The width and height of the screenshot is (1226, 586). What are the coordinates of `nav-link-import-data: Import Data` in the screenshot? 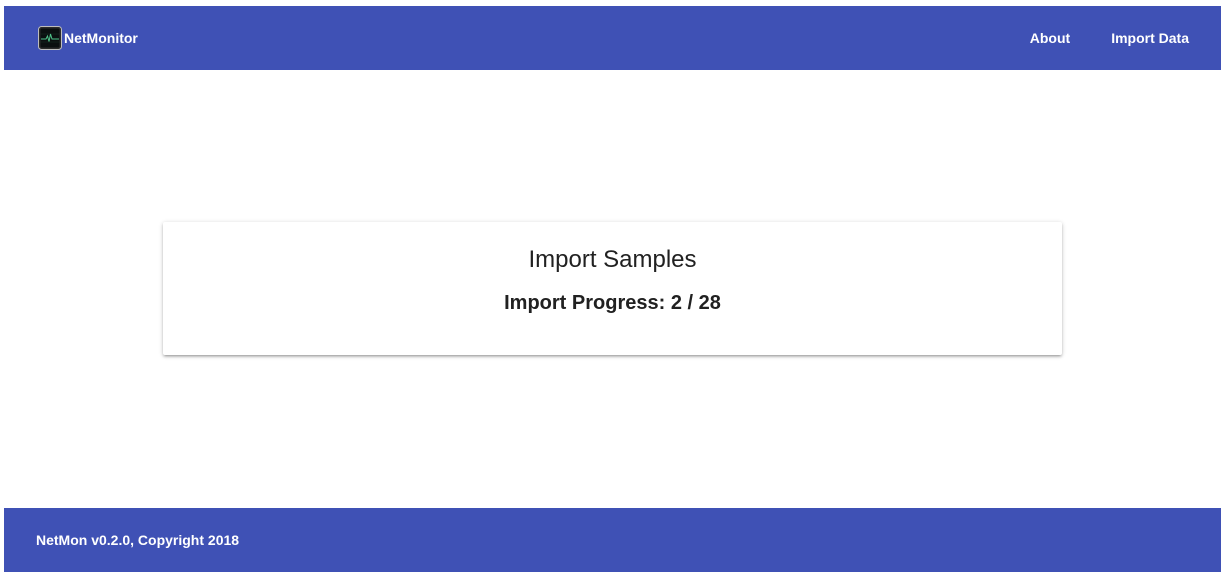 It's located at (1150, 38).